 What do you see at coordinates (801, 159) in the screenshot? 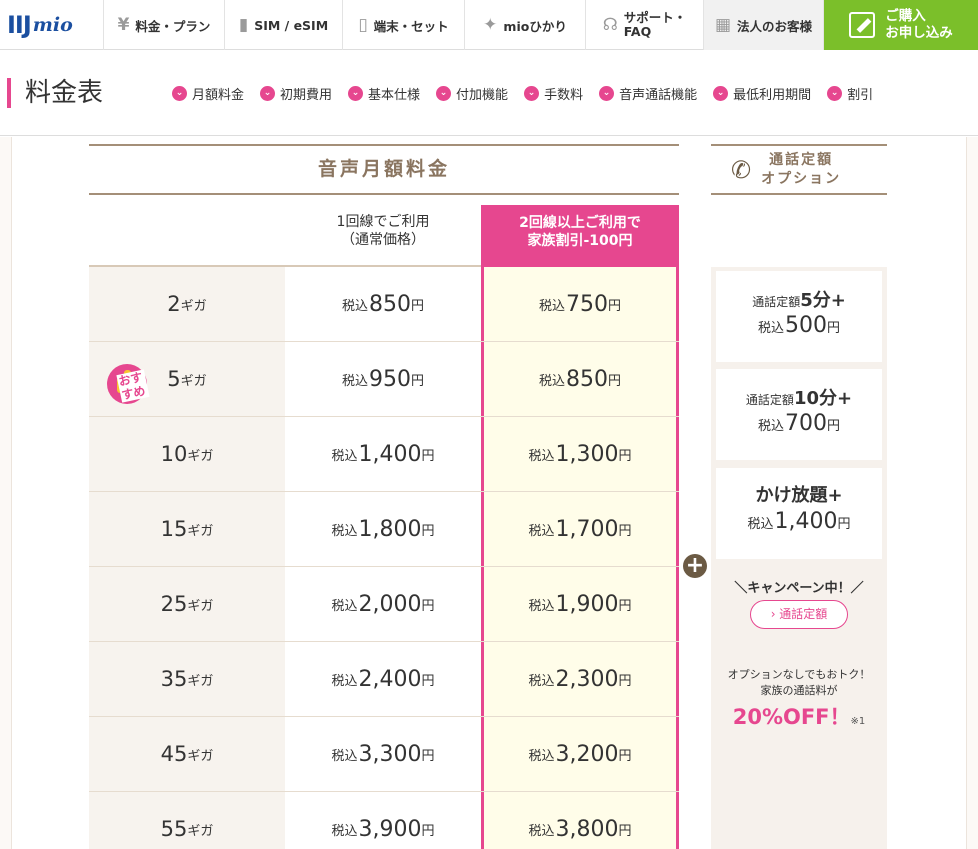
I see `option-title-line1: 通話定額` at bounding box center [801, 159].